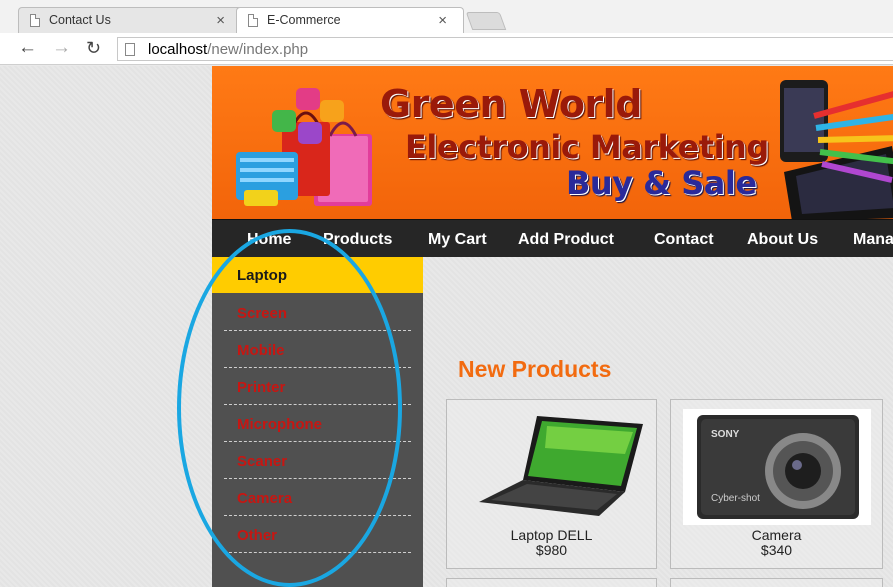  Describe the element at coordinates (317, 349) in the screenshot. I see `category-mobile: Mobile` at that location.